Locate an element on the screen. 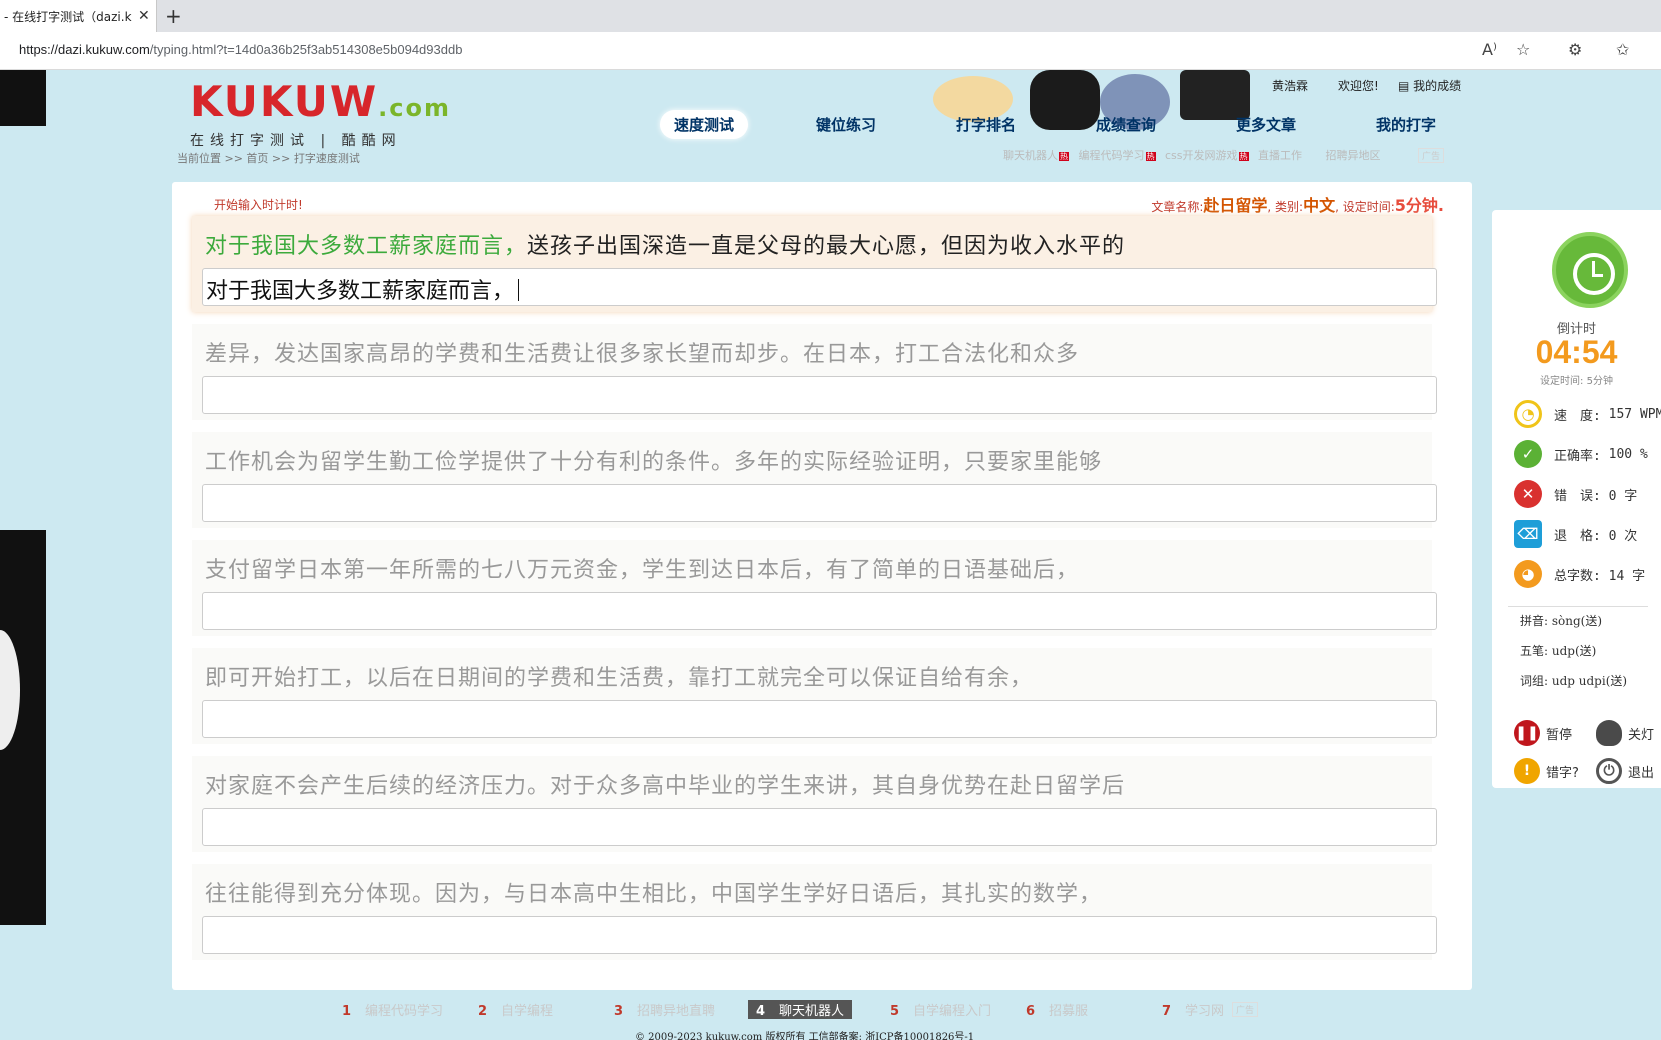 This screenshot has height=1040, width=1661. nav-score-query: 成绩查询 is located at coordinates (1126, 124).